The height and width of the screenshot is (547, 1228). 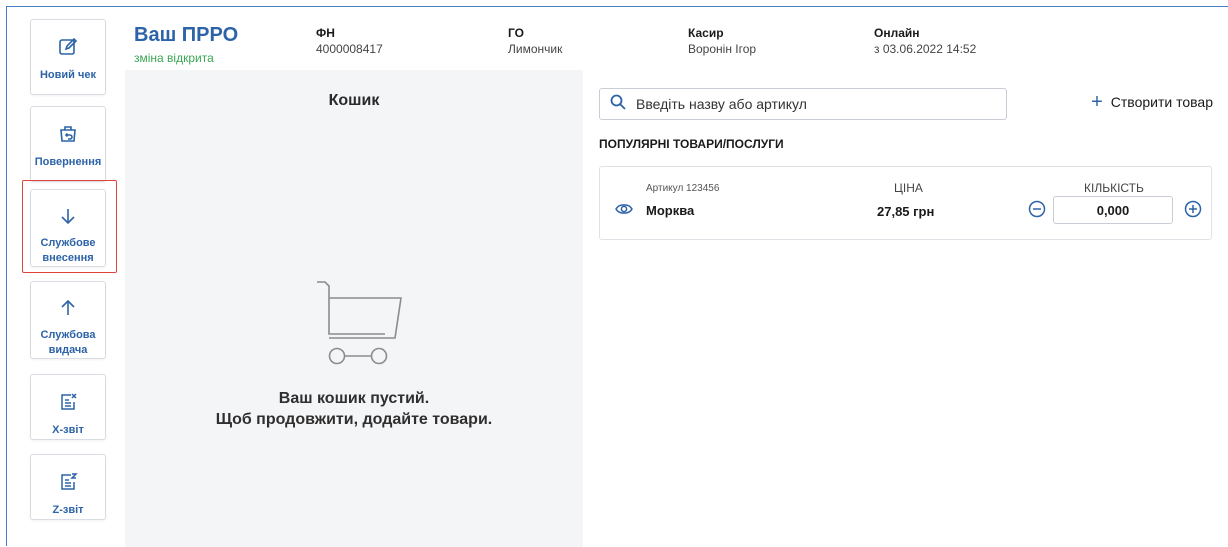 I want to click on sidebar-item-label: Новий чек, so click(x=67, y=75).